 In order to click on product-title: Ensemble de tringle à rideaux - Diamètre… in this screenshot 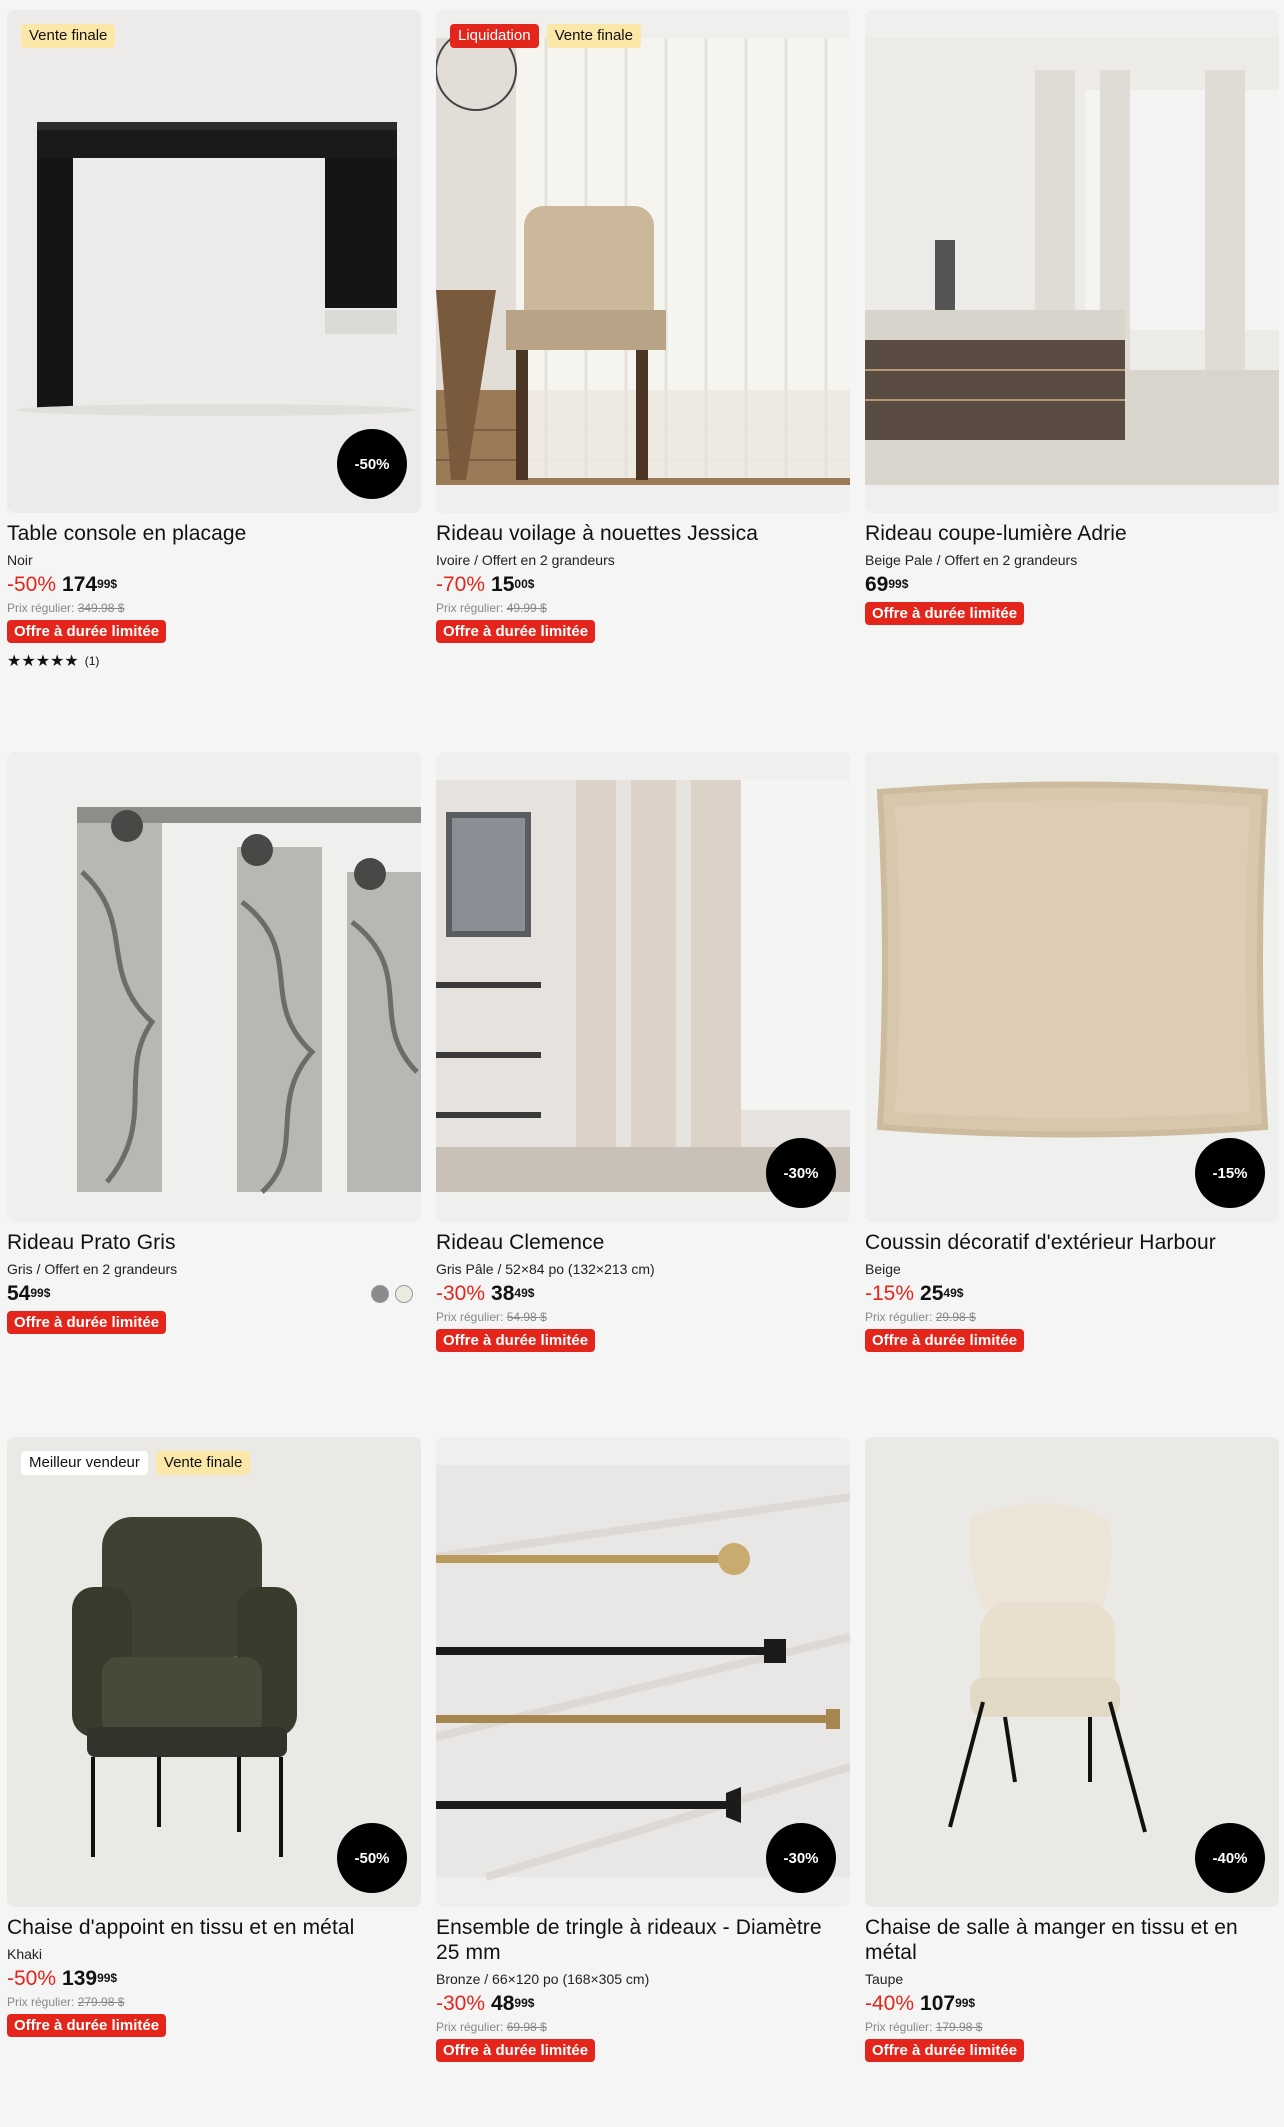, I will do `click(643, 1940)`.